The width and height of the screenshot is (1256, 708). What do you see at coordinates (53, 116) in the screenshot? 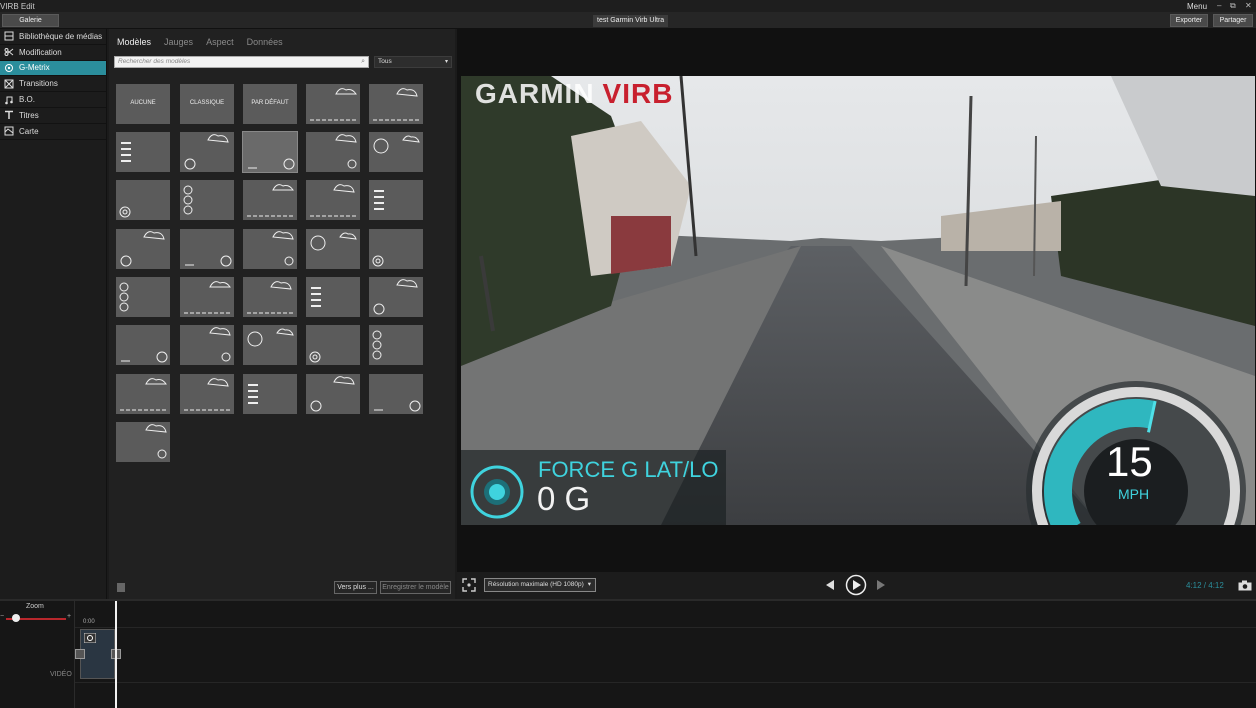
I see `sidebar-item-titles: Titres` at bounding box center [53, 116].